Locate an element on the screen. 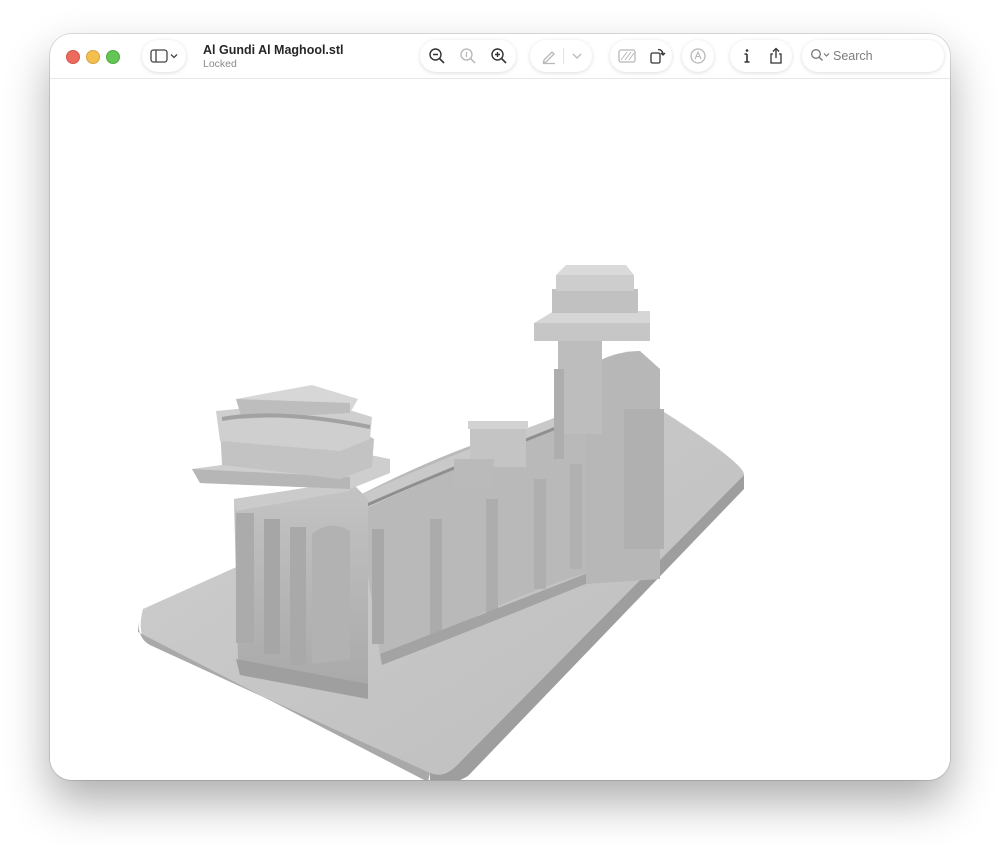  minimize-button is located at coordinates (93, 57).